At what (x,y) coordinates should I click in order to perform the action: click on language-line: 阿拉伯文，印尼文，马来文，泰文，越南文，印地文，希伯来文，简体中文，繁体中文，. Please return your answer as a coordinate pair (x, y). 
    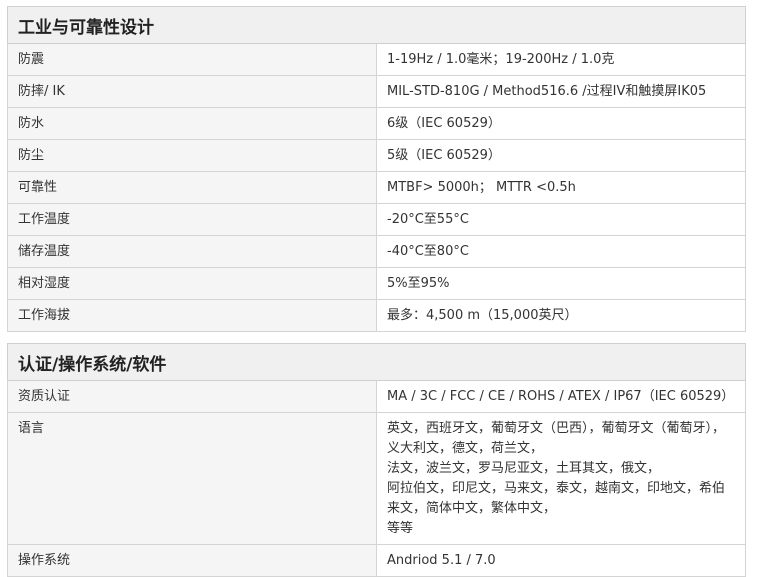
    Looking at the image, I should click on (556, 498).